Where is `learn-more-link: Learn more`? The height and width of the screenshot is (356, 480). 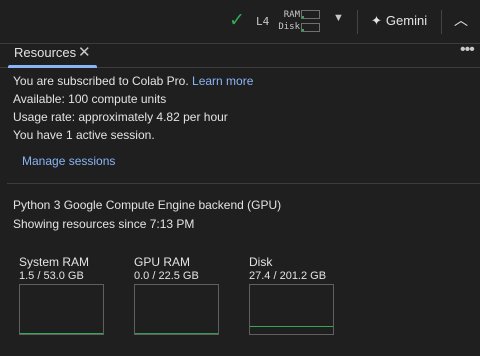 learn-more-link: Learn more is located at coordinates (222, 81).